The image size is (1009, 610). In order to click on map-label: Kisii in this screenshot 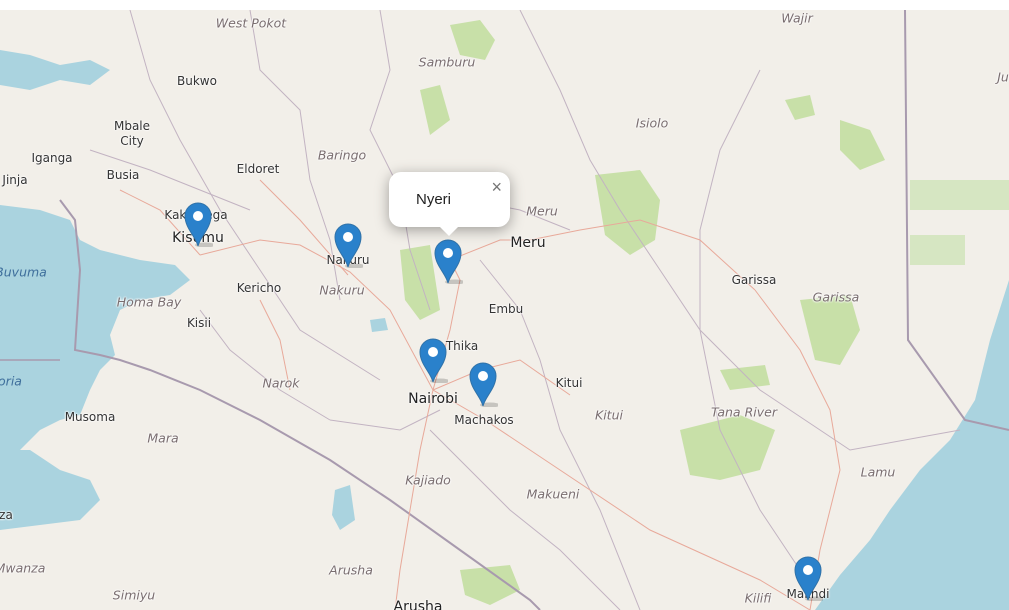, I will do `click(199, 323)`.